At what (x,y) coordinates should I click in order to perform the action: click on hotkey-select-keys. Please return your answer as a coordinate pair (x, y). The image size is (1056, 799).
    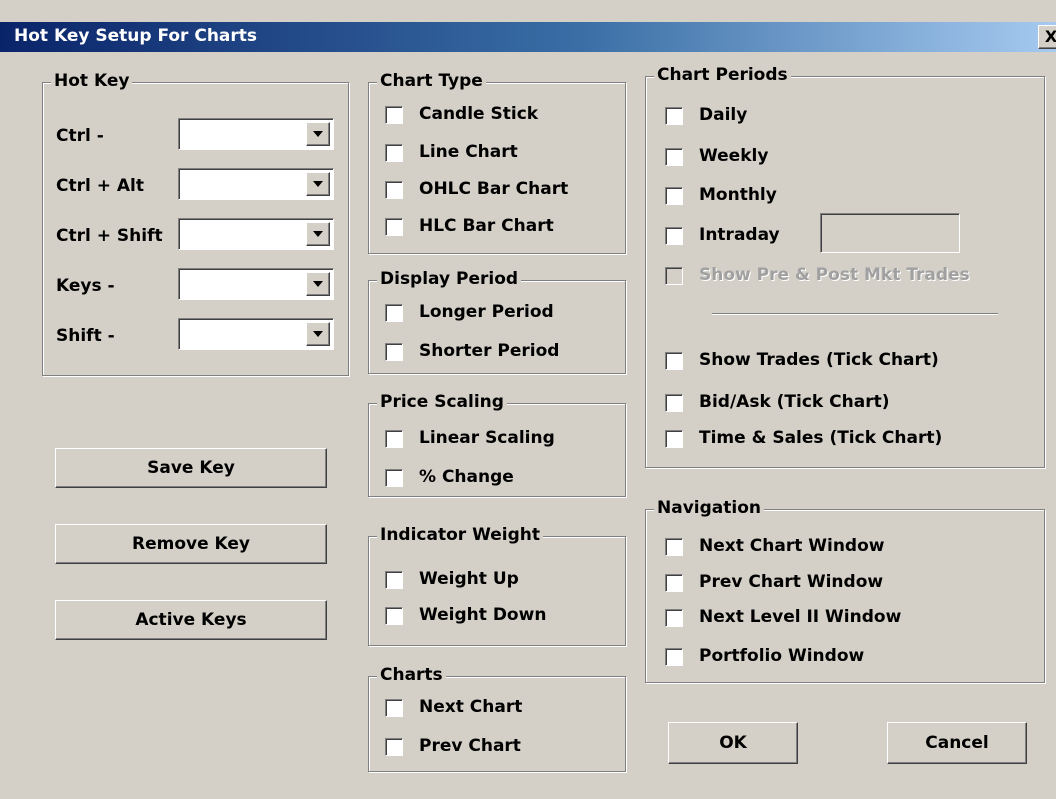
    Looking at the image, I should click on (256, 284).